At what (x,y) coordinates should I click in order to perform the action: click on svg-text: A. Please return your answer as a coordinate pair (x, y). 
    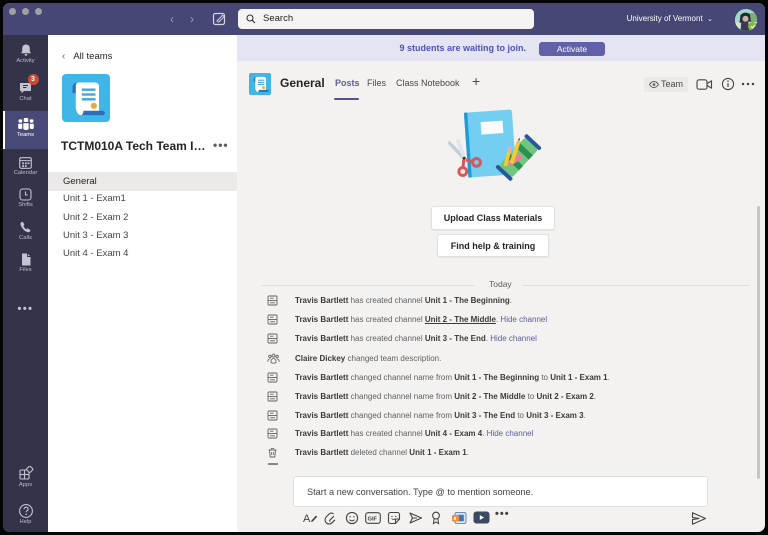
    Looking at the image, I should click on (307, 519).